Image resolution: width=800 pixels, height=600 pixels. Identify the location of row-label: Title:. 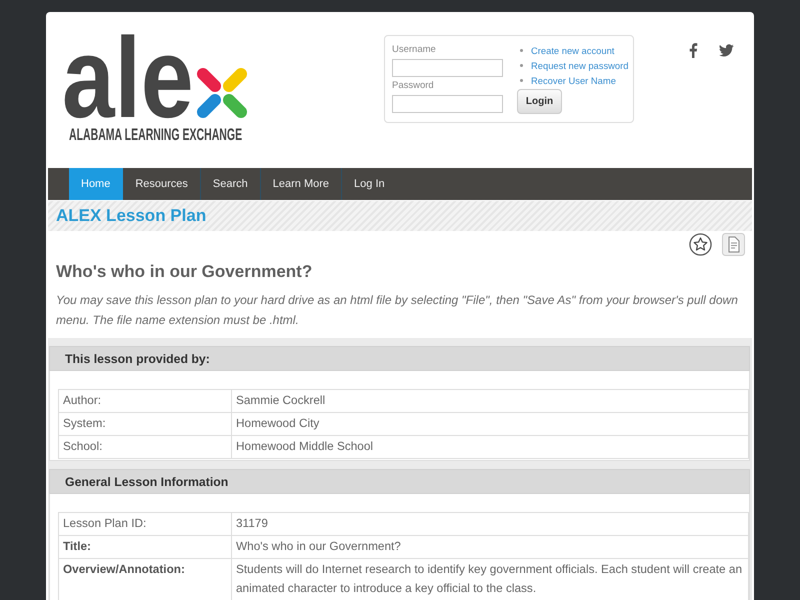
(145, 547).